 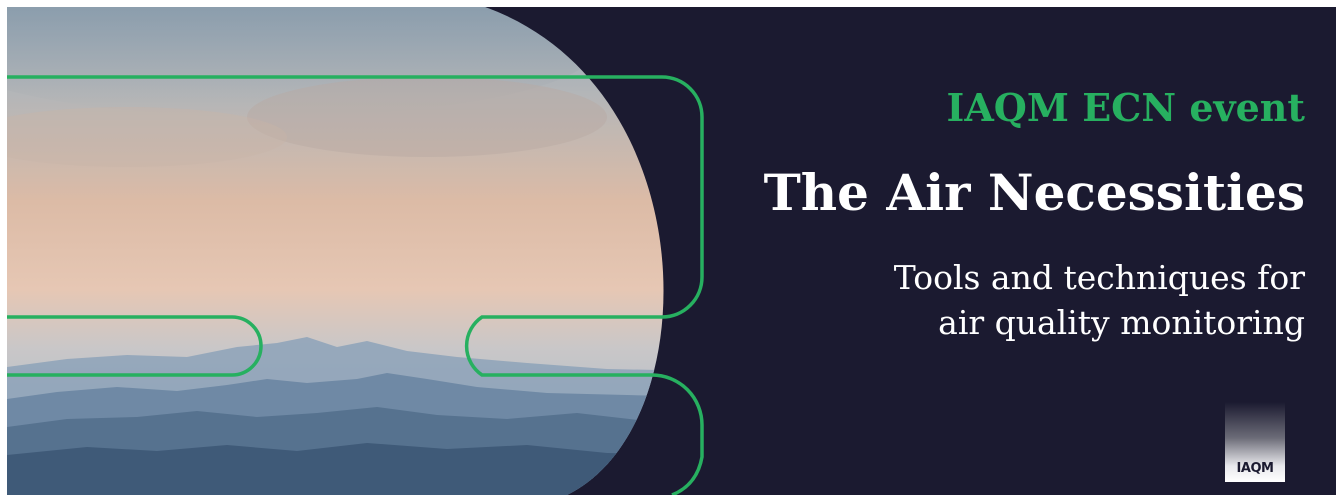 What do you see at coordinates (1121, 322) in the screenshot?
I see `subtitle-line-2: air quality monitoring` at bounding box center [1121, 322].